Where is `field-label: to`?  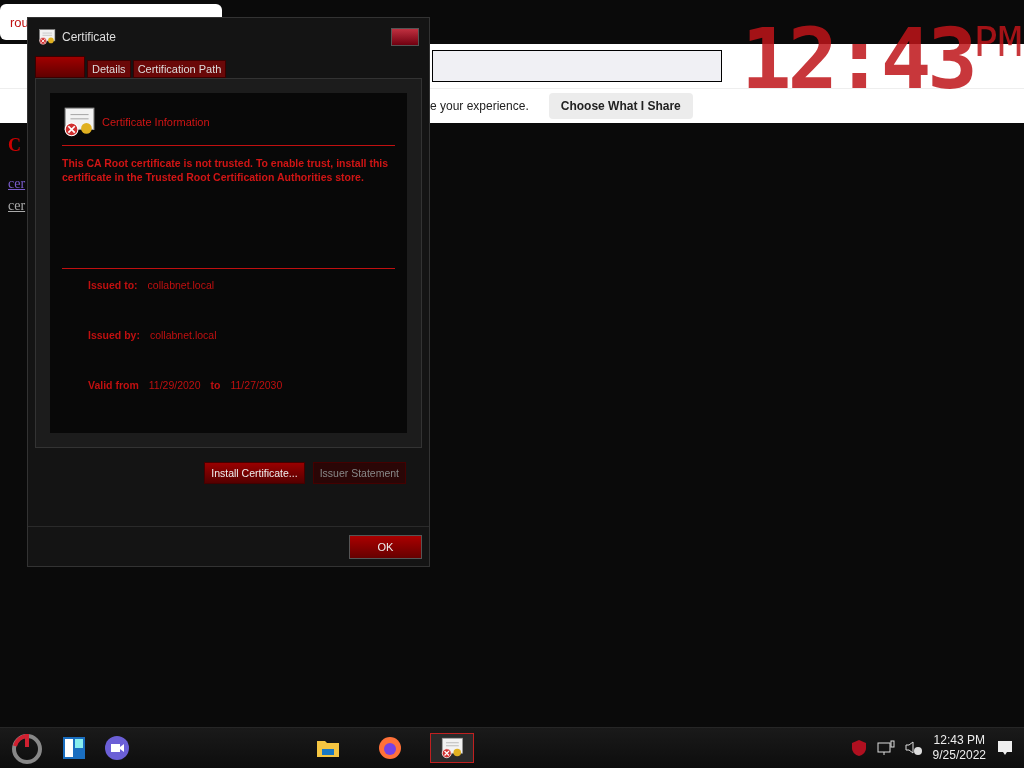
field-label: to is located at coordinates (215, 385).